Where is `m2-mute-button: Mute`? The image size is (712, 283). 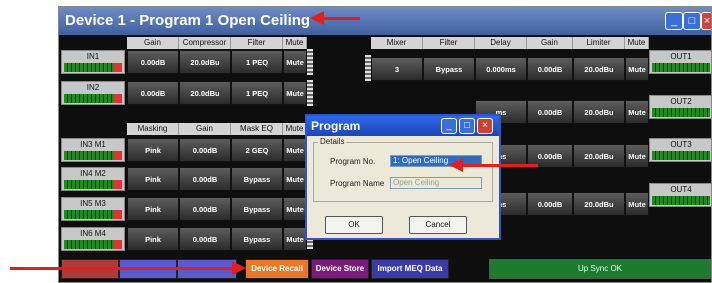 m2-mute-button: Mute is located at coordinates (295, 179).